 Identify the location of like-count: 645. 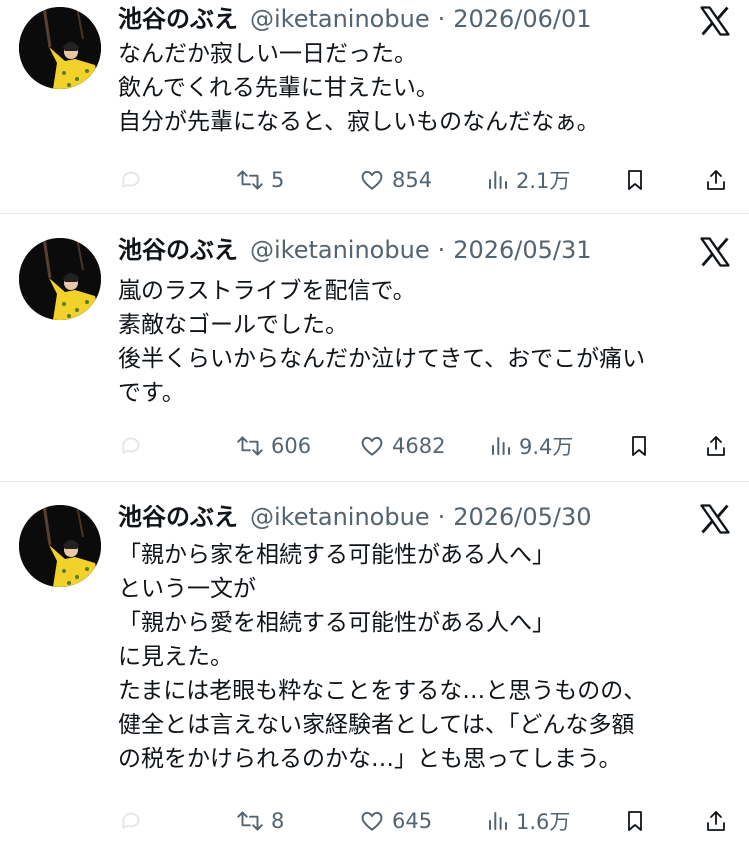
(412, 821).